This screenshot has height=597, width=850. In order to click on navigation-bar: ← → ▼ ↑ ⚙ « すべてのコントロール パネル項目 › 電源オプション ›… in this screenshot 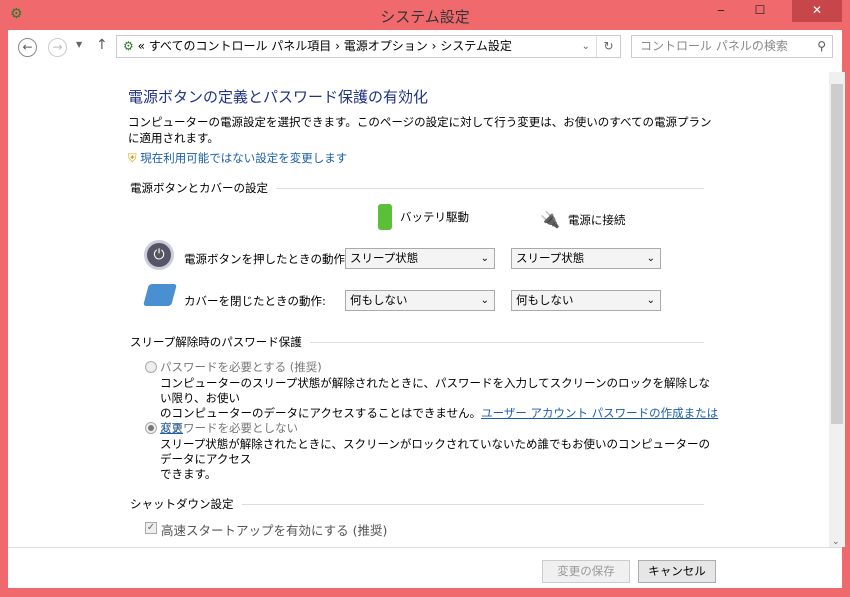, I will do `click(425, 47)`.